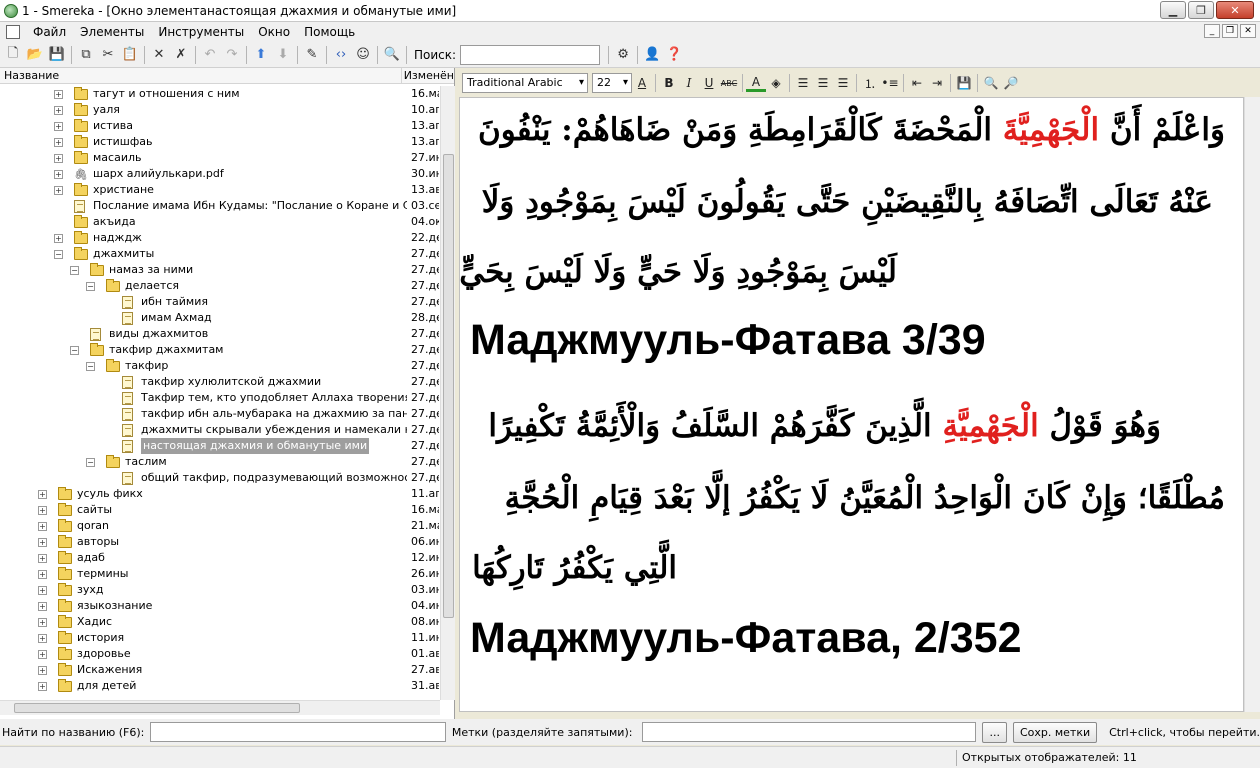 This screenshot has height=768, width=1260. What do you see at coordinates (220, 158) in the screenshot?
I see `tree-folder-row: + масаиль 27.ин` at bounding box center [220, 158].